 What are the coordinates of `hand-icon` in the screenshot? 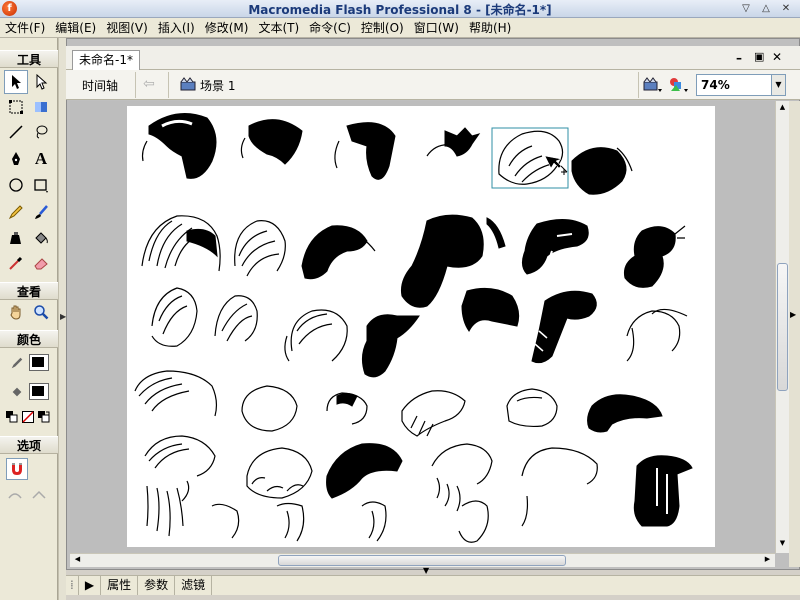 It's located at (15, 312).